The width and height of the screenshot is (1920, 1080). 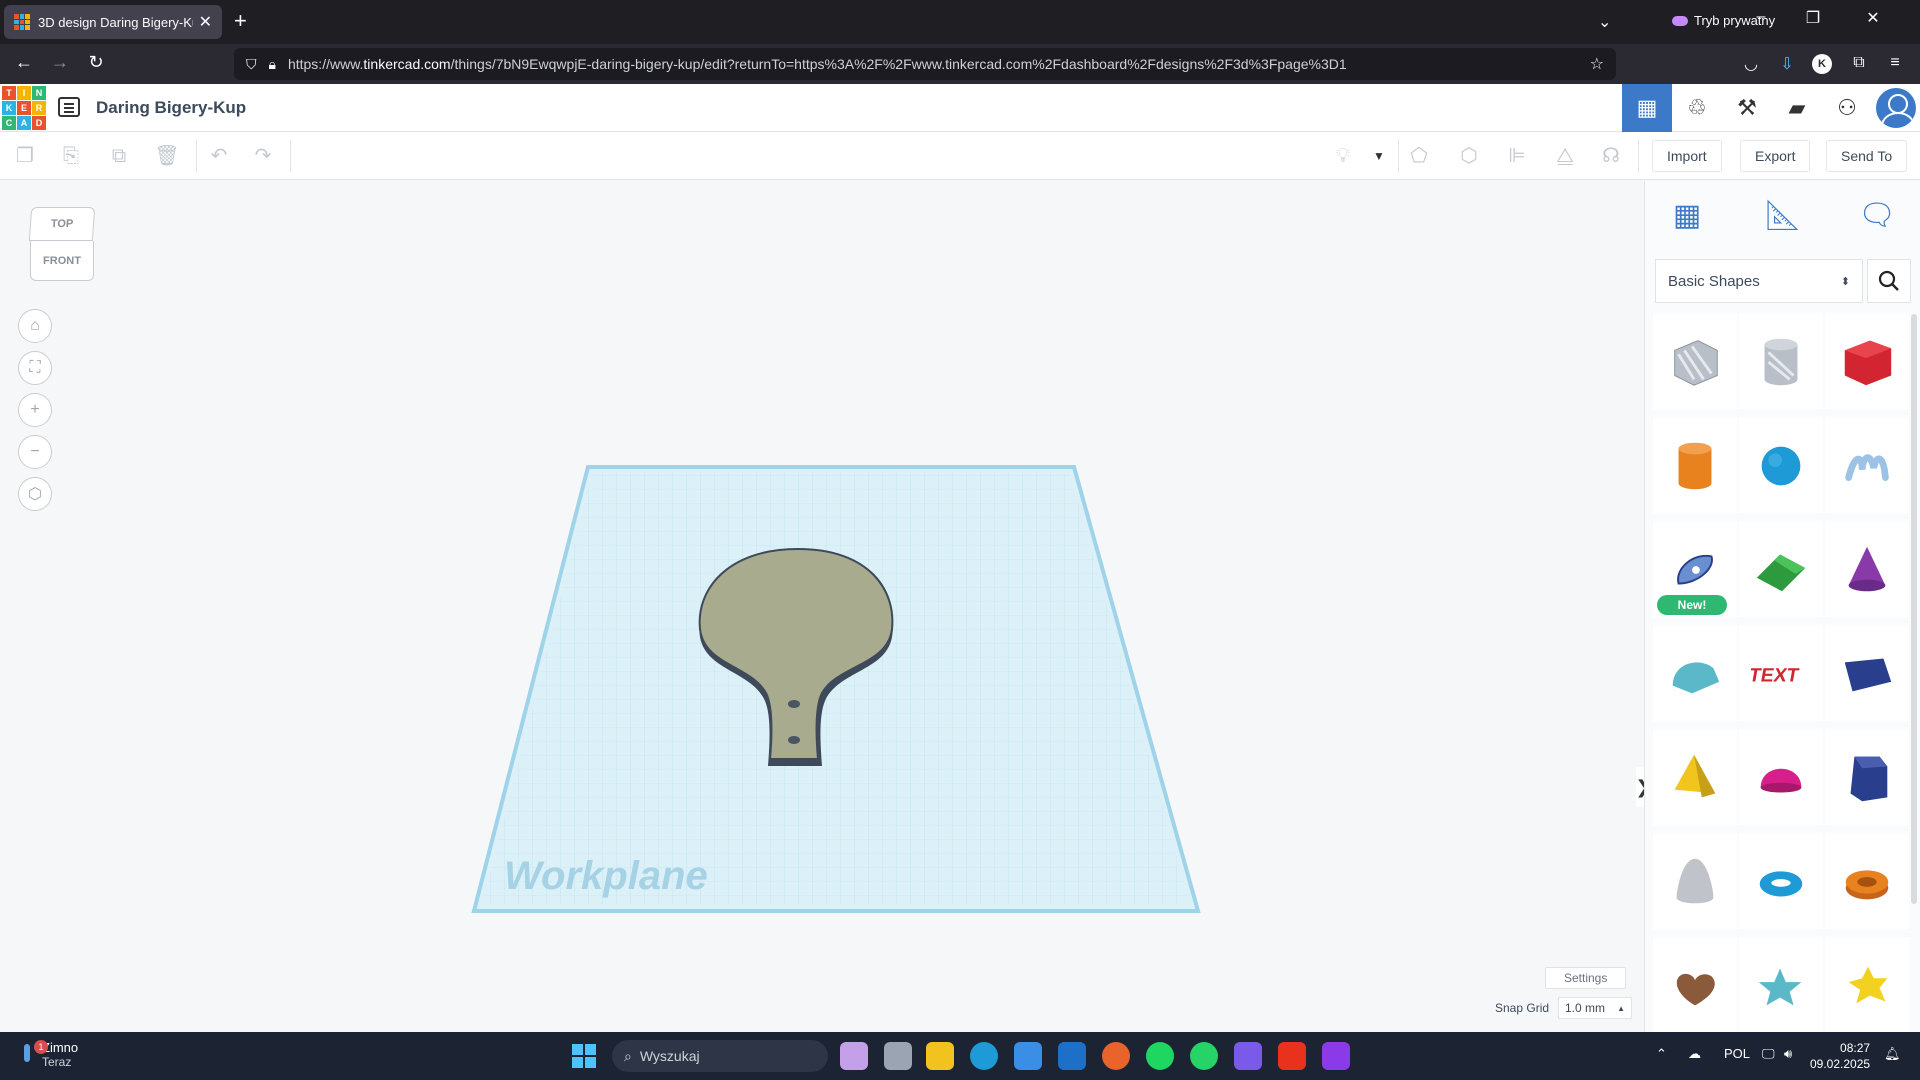 I want to click on shape-tile-polygon, so click(x=1867, y=777).